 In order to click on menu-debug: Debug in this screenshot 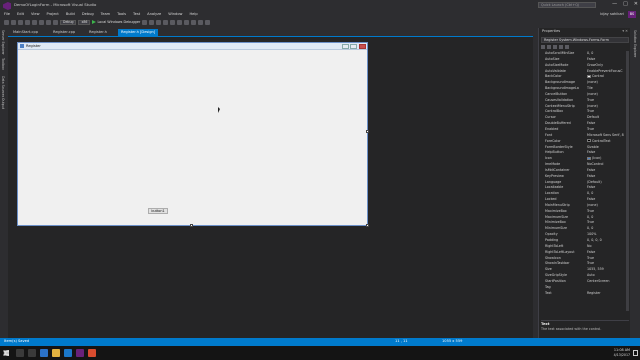, I will do `click(88, 14)`.